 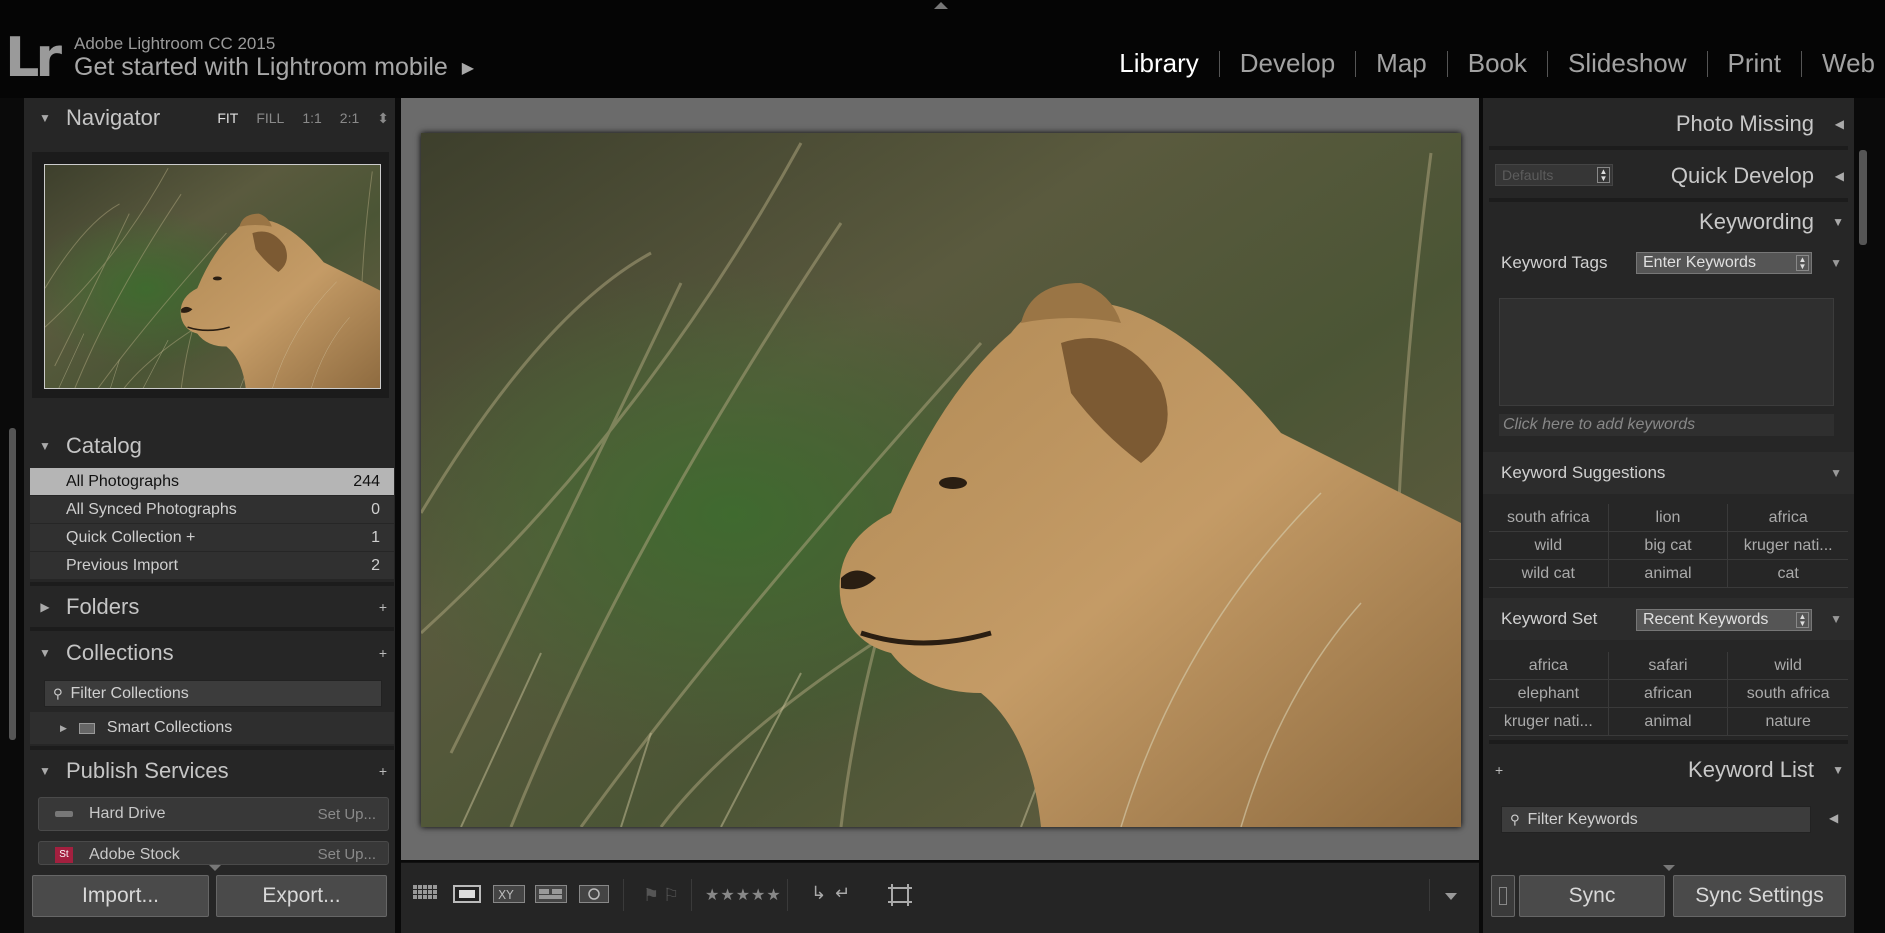 What do you see at coordinates (1503, 896) in the screenshot?
I see `auto-sync-toggle` at bounding box center [1503, 896].